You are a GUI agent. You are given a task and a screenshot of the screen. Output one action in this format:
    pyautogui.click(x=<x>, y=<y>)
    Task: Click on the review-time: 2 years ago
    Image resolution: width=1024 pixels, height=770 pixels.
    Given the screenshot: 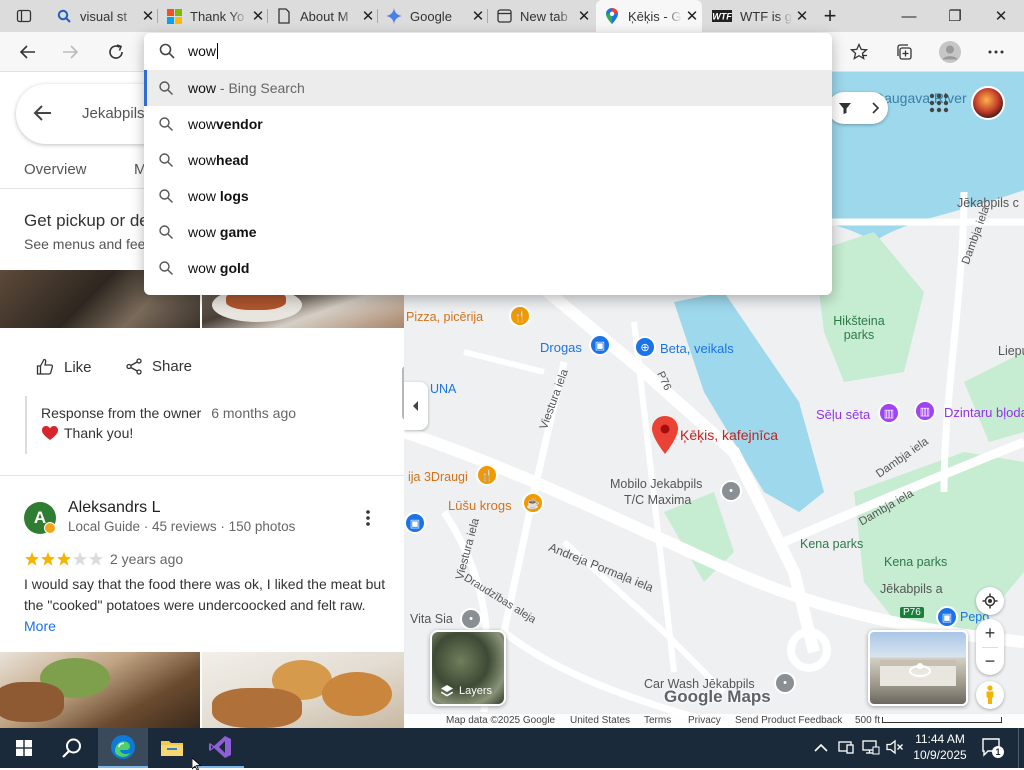 What is the action you would take?
    pyautogui.click(x=147, y=559)
    